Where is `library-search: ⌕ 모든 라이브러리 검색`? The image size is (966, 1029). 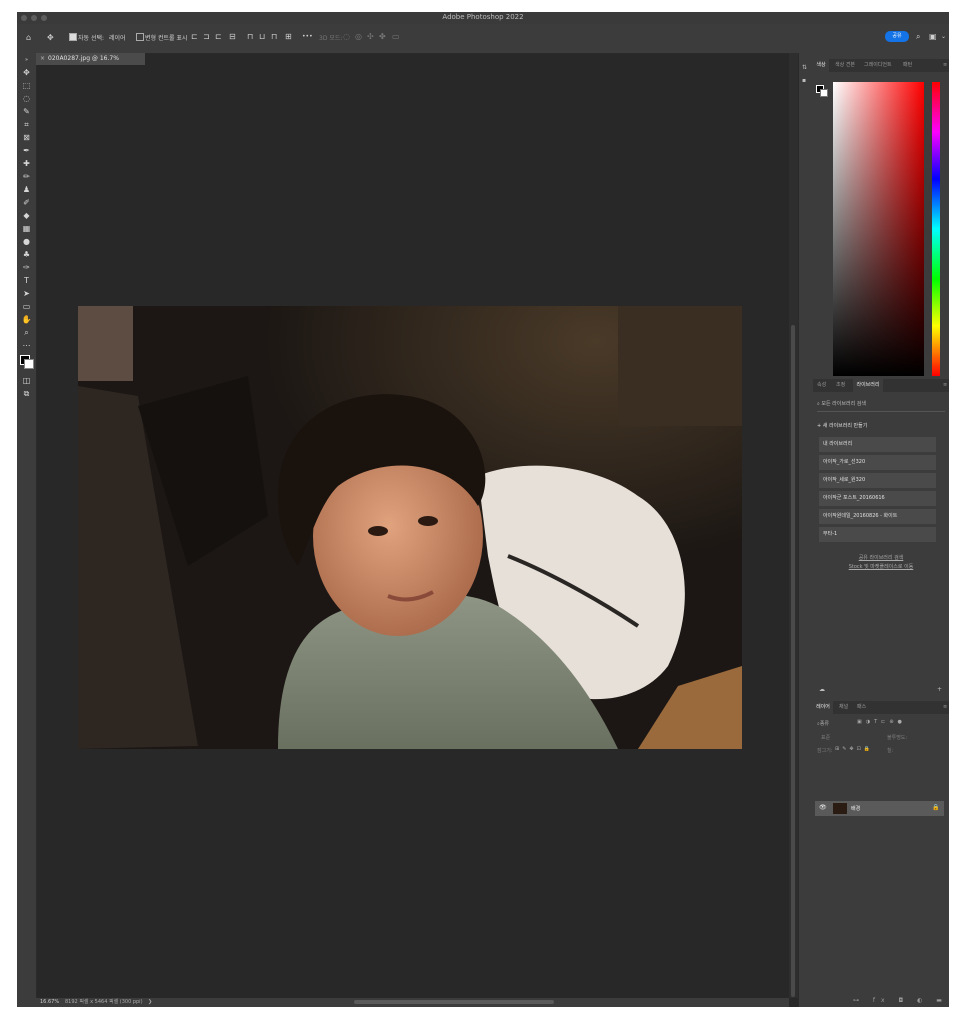 library-search: ⌕ 모든 라이브러리 검색 is located at coordinates (841, 403).